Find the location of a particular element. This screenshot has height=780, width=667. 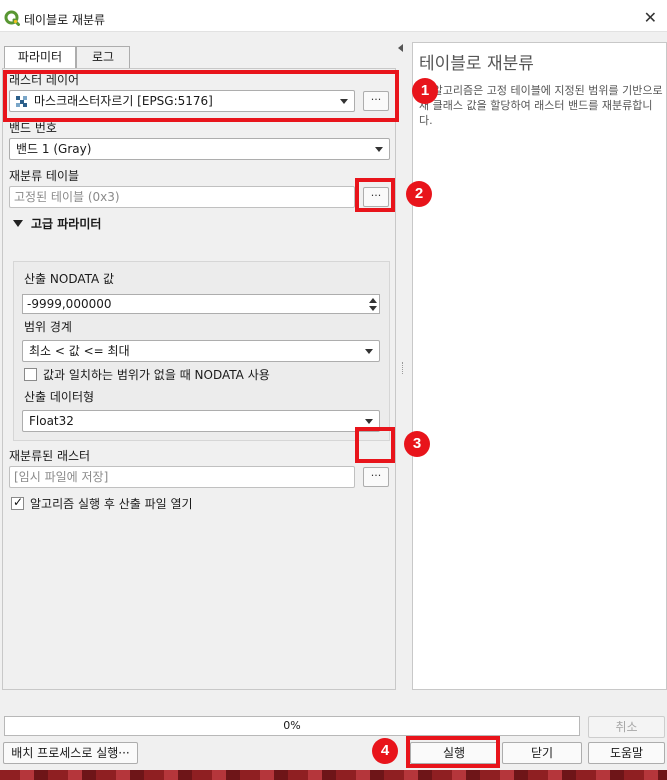

advanced-params-header: 고급 파라미터 is located at coordinates (66, 224).